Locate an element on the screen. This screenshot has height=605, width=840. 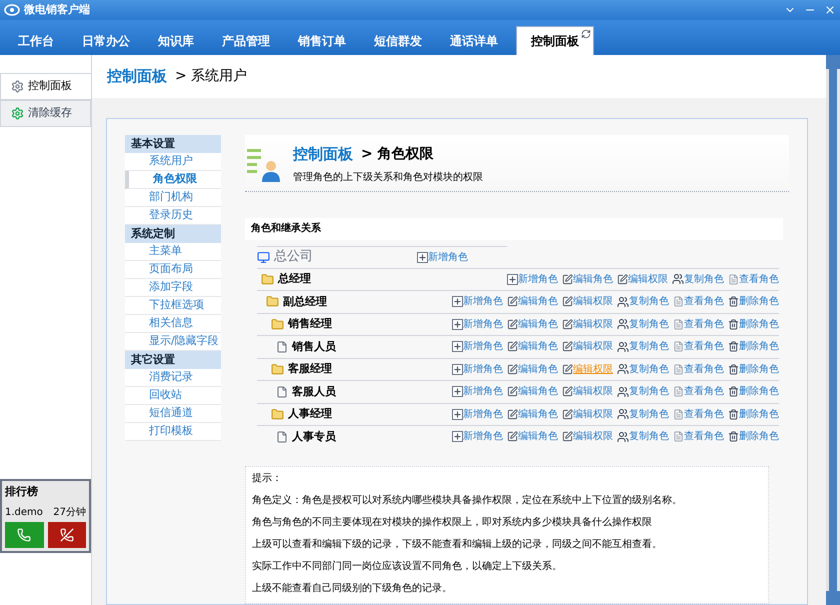
nav-item: 相关信息 is located at coordinates (173, 324).